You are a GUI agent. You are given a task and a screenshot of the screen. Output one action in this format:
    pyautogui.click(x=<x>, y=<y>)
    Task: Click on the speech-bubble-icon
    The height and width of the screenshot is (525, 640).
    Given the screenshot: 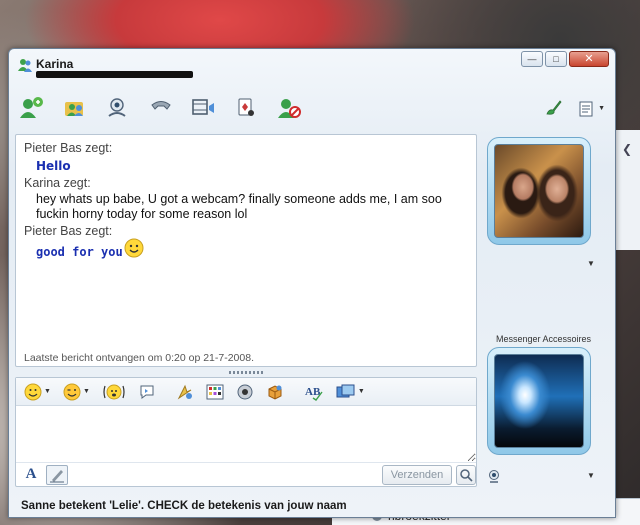 What is the action you would take?
    pyautogui.click(x=147, y=392)
    